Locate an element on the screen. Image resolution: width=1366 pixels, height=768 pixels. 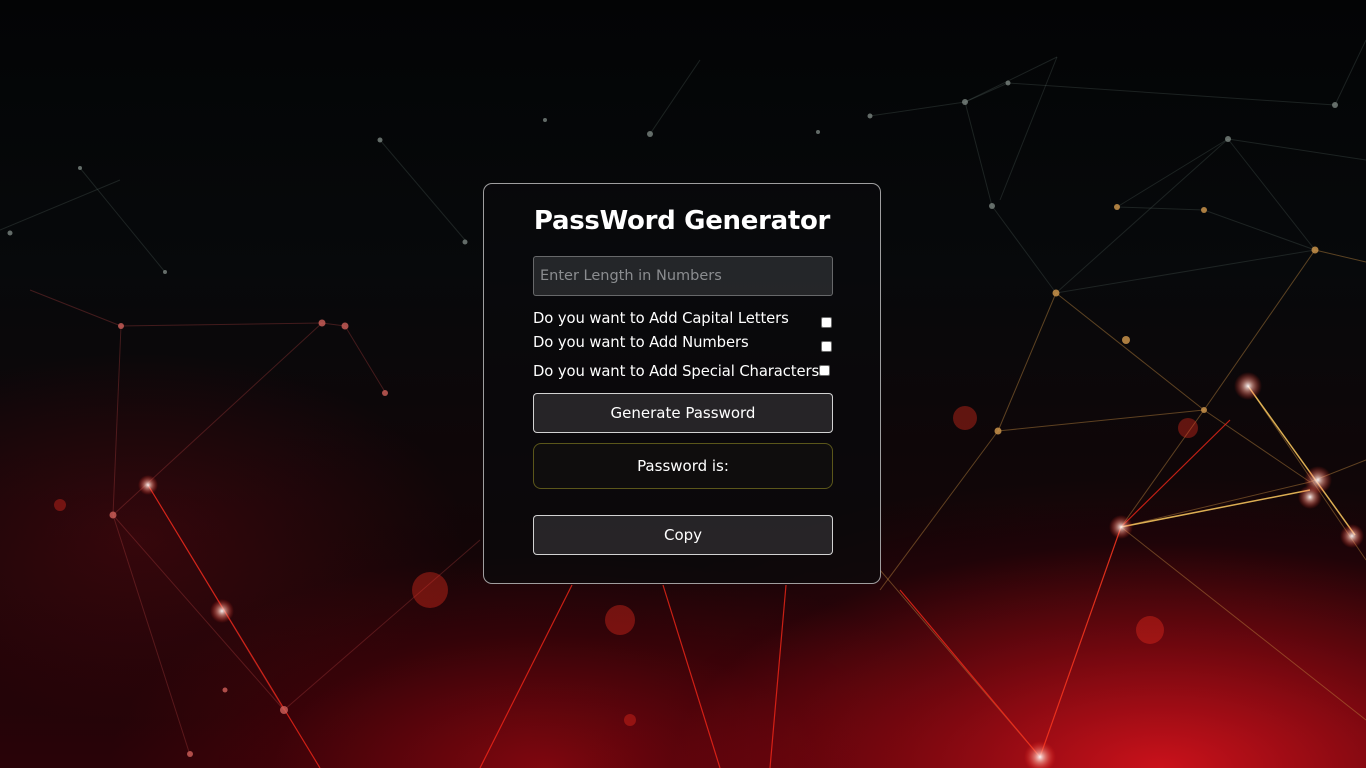
capital-letters-checkbox is located at coordinates (826, 322).